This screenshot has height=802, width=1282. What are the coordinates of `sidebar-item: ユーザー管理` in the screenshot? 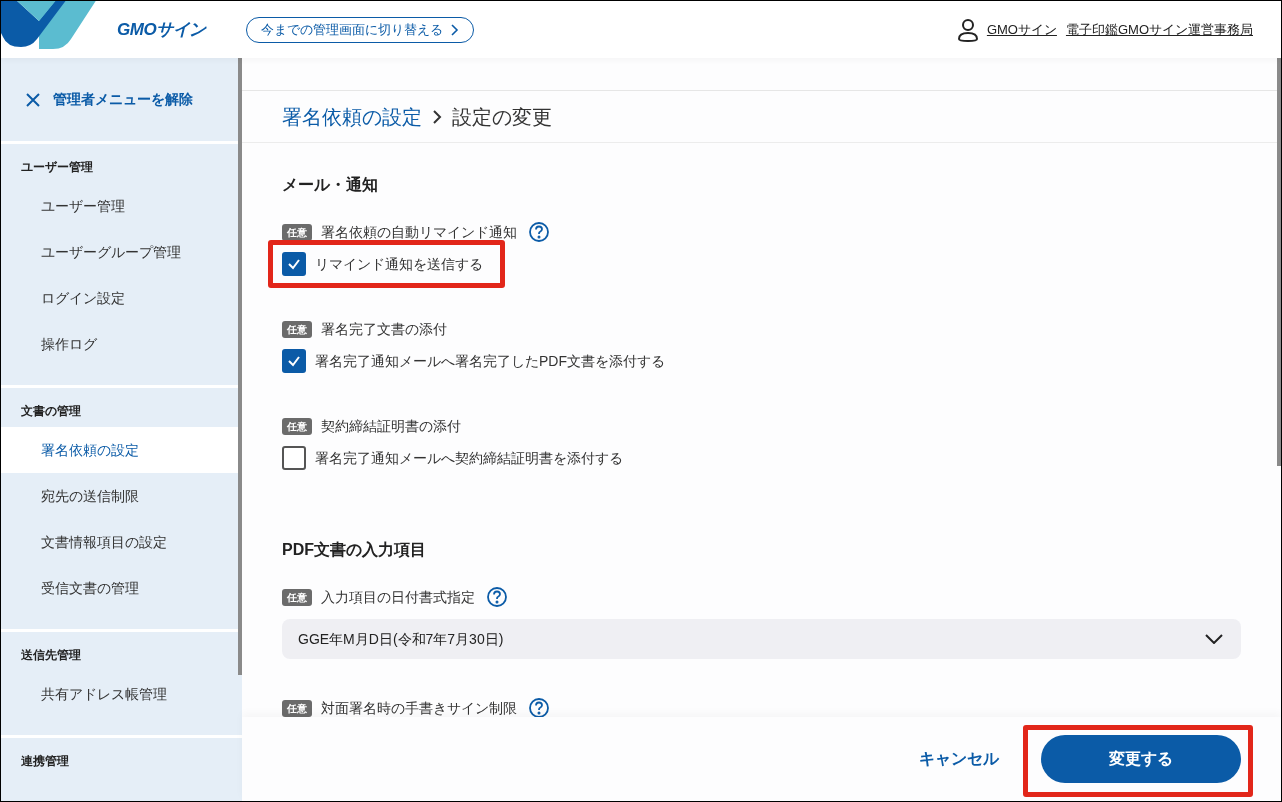 It's located at (121, 206).